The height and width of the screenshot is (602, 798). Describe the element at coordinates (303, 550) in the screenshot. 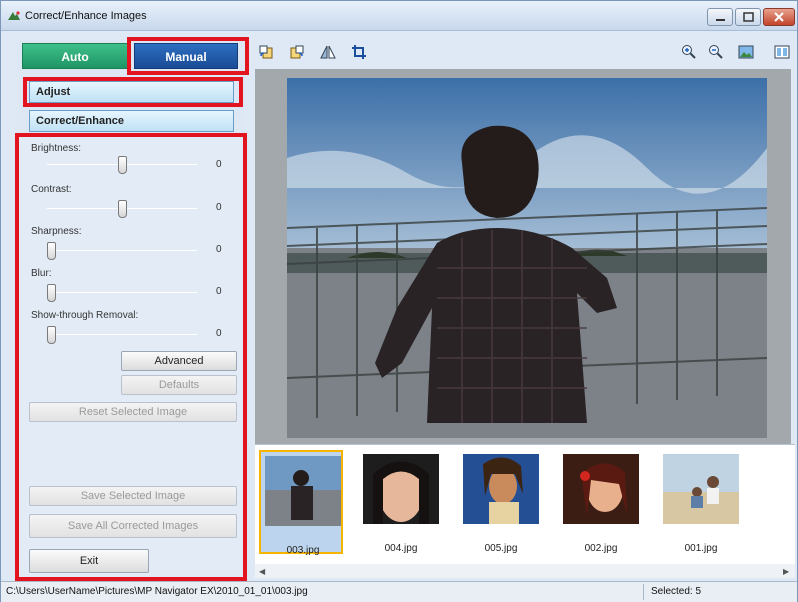

I see `thumbnail-name: 003.jpg` at that location.